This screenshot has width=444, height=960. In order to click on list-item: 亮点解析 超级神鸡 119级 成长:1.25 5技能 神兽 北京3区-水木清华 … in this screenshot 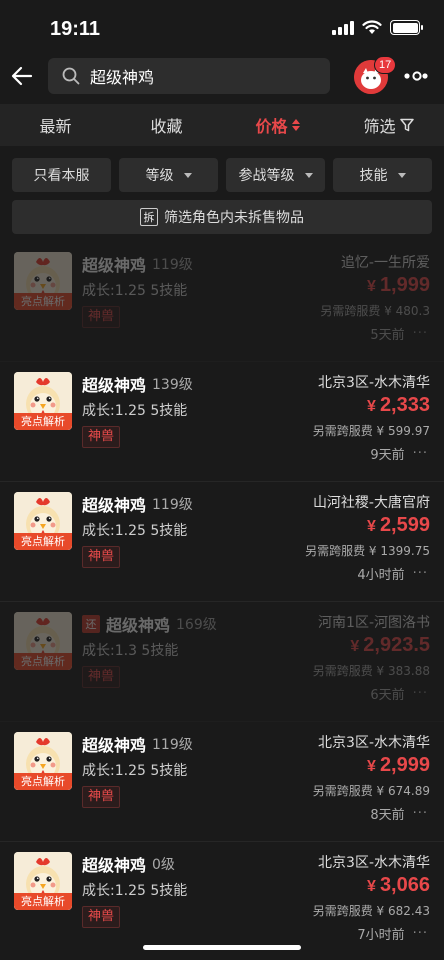, I will do `click(222, 782)`.